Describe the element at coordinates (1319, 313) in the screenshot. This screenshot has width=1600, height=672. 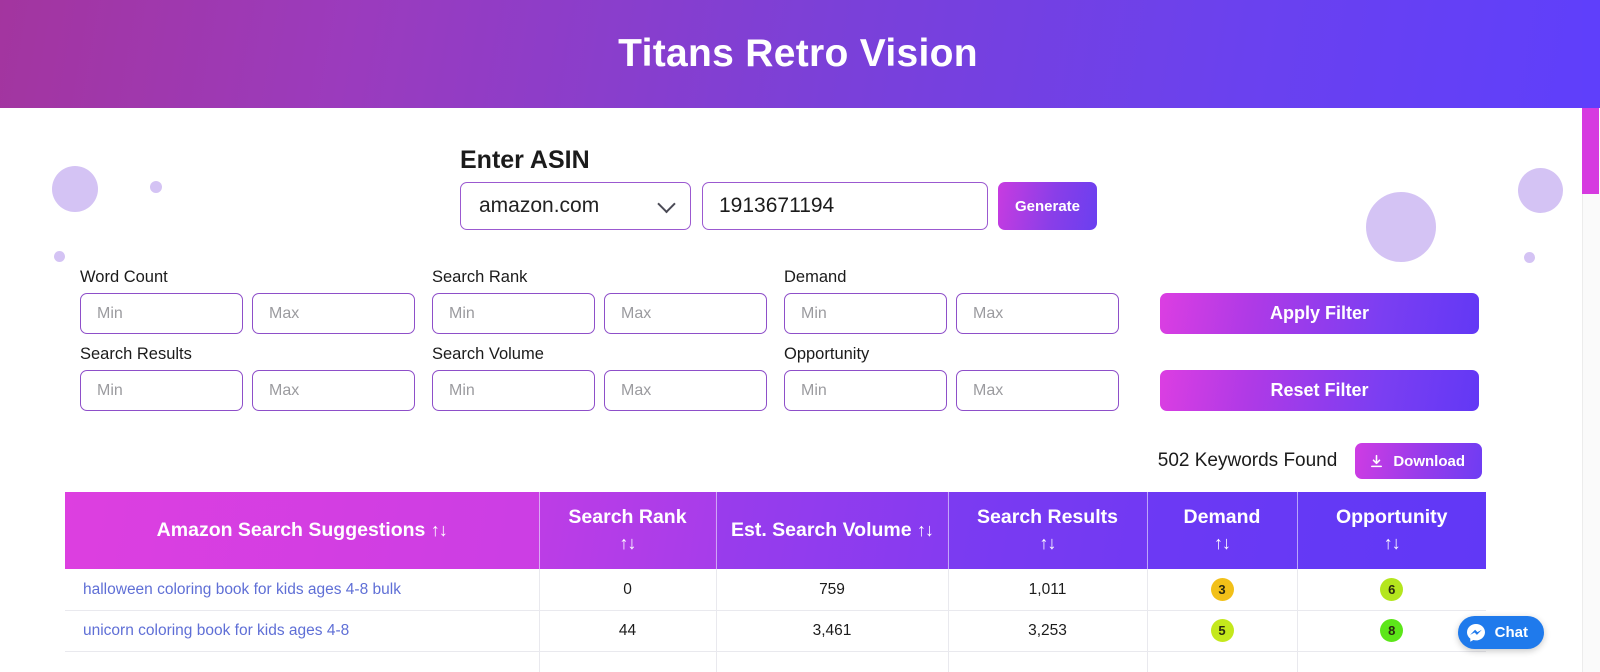
I see `apply-filter-button: Apply Filter` at that location.